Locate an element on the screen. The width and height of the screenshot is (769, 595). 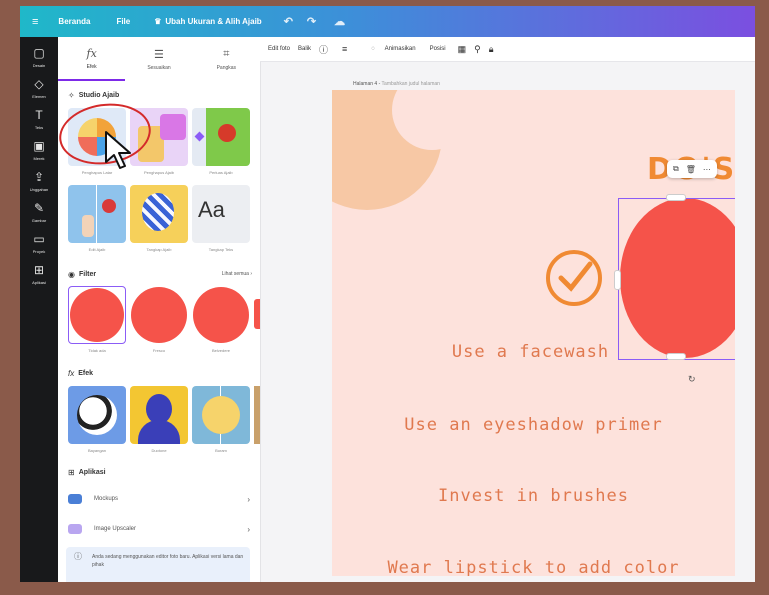
grab-text-thumb: Aa is located at coordinates (221, 214).